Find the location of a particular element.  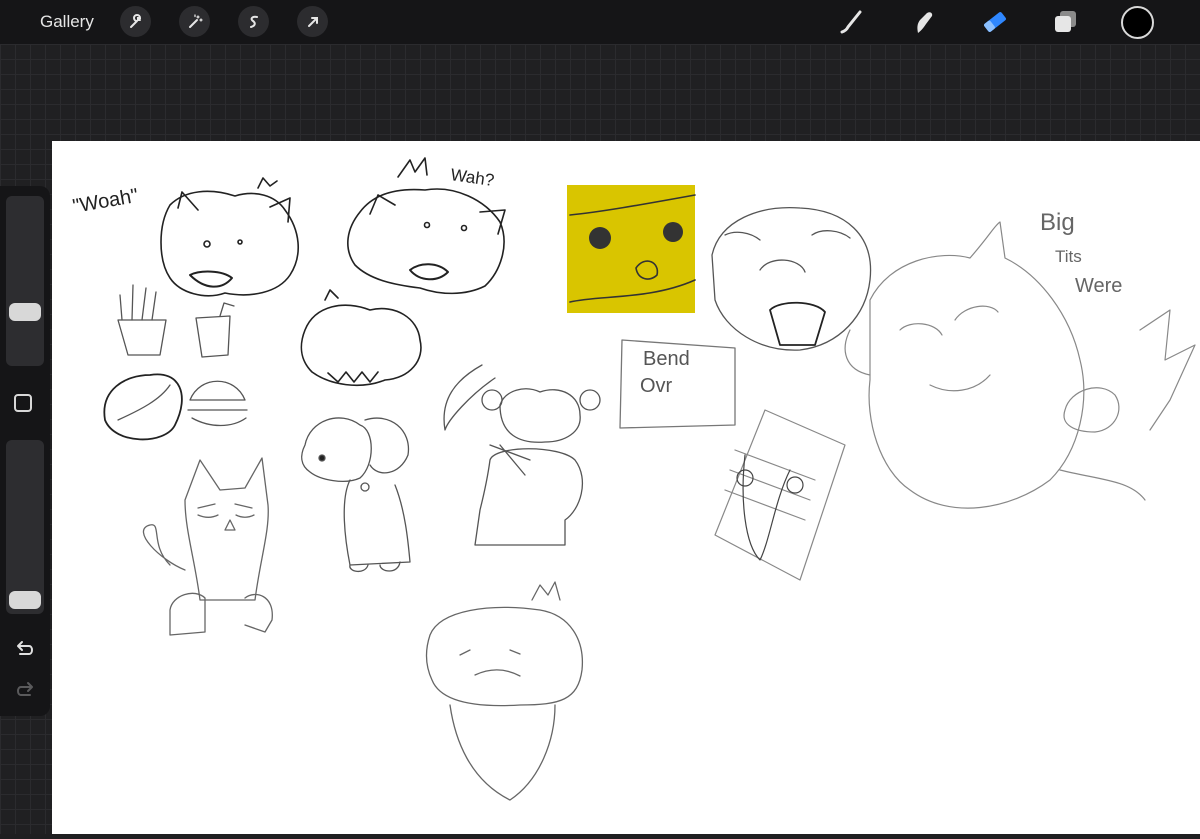

selection-button is located at coordinates (253, 21).